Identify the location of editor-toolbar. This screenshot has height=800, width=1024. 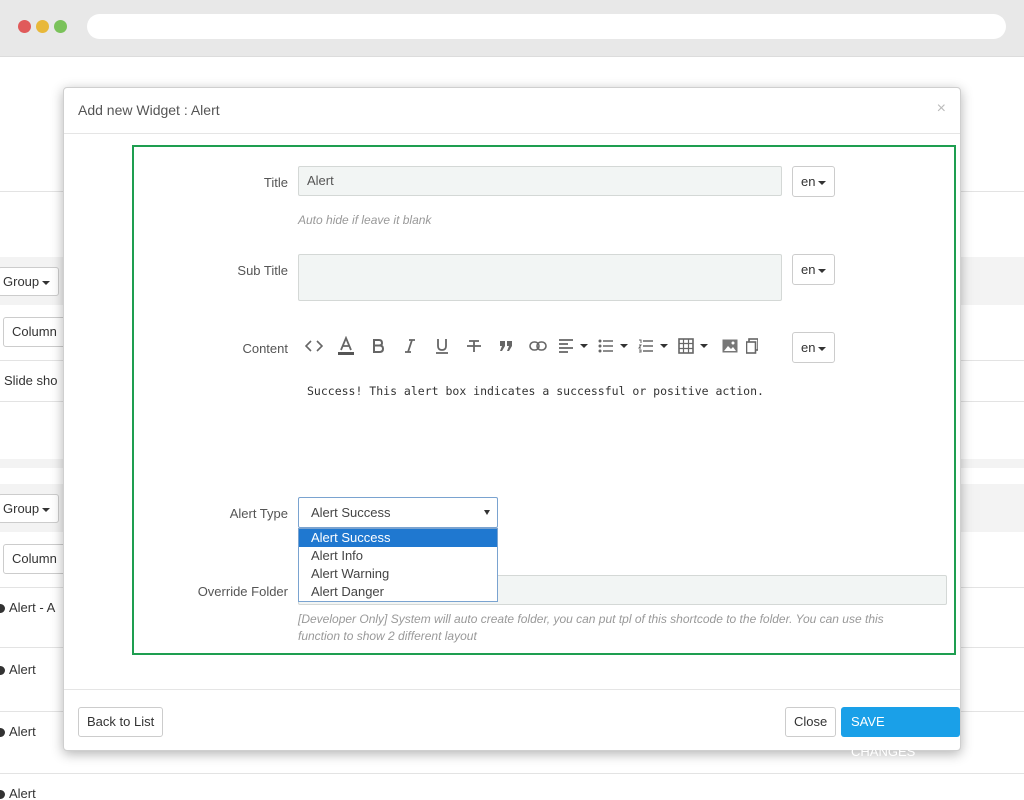
(528, 346).